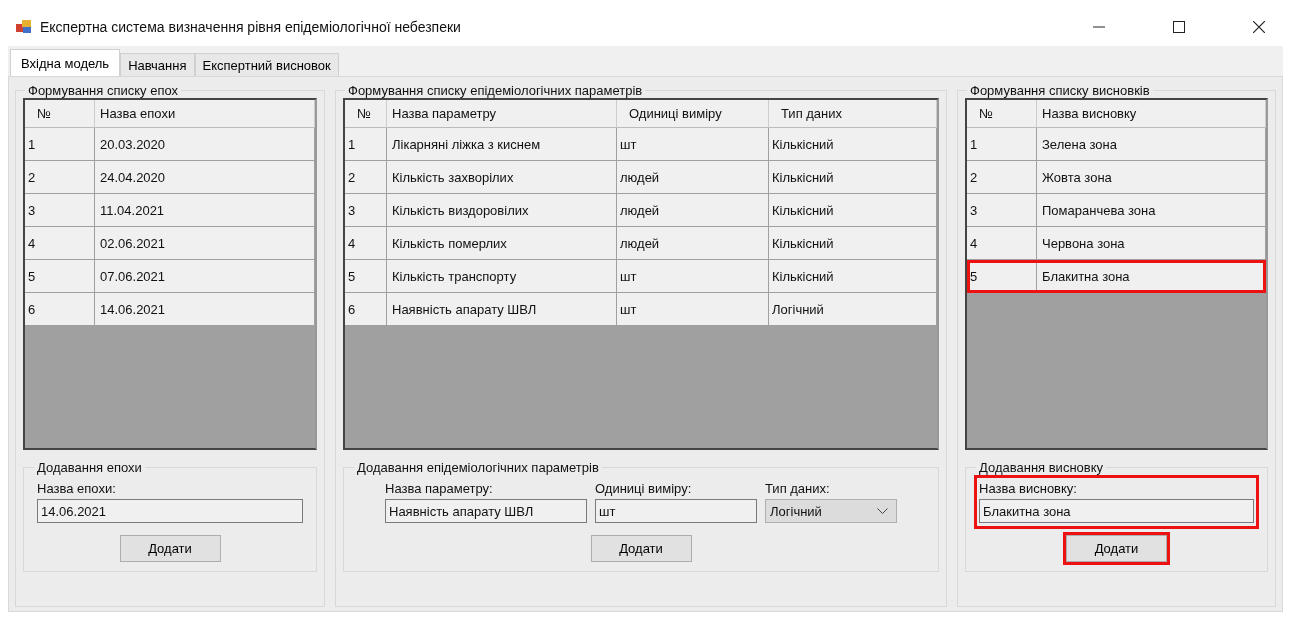 The width and height of the screenshot is (1291, 619). I want to click on field-label: Назва епохи:, so click(77, 488).